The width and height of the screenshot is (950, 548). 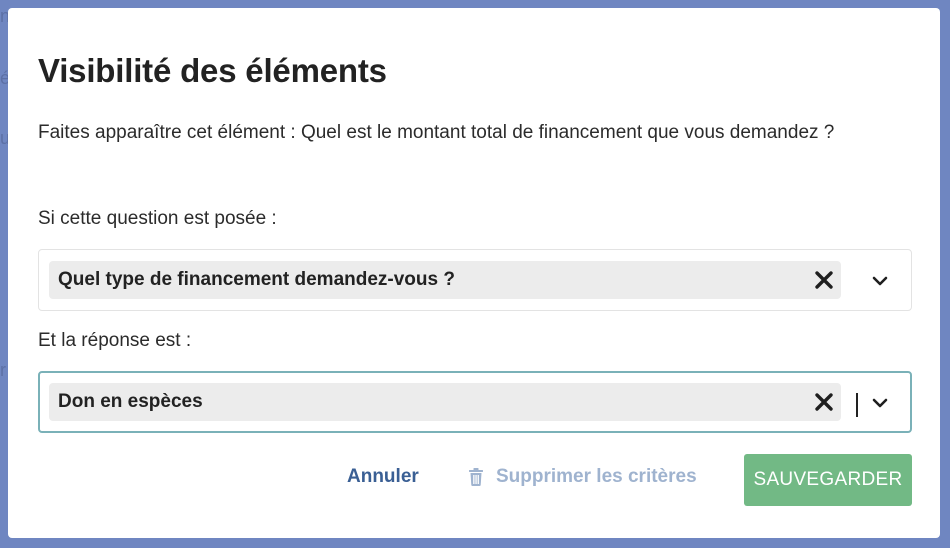 What do you see at coordinates (256, 279) in the screenshot?
I see `selected-question-text: Quel type de financement demandez-vous ?` at bounding box center [256, 279].